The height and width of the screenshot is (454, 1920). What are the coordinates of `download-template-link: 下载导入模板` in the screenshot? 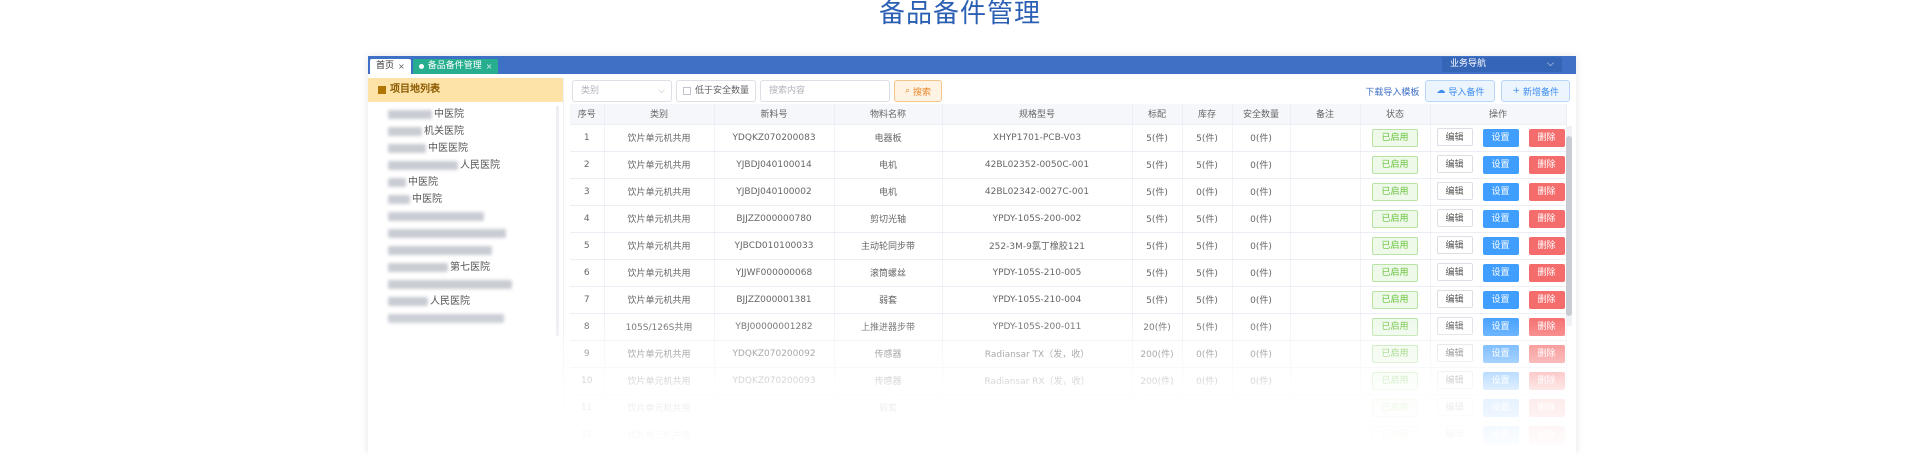 It's located at (1392, 91).